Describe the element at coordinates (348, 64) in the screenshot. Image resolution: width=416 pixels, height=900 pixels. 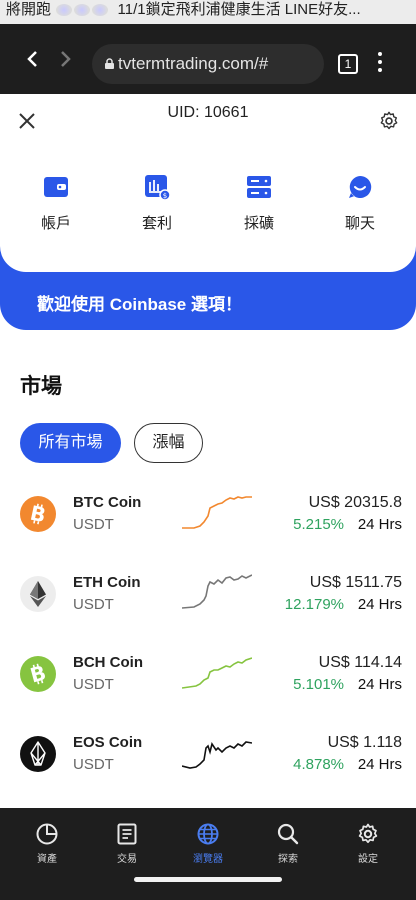
I see `tab-switcher-button: 1` at that location.